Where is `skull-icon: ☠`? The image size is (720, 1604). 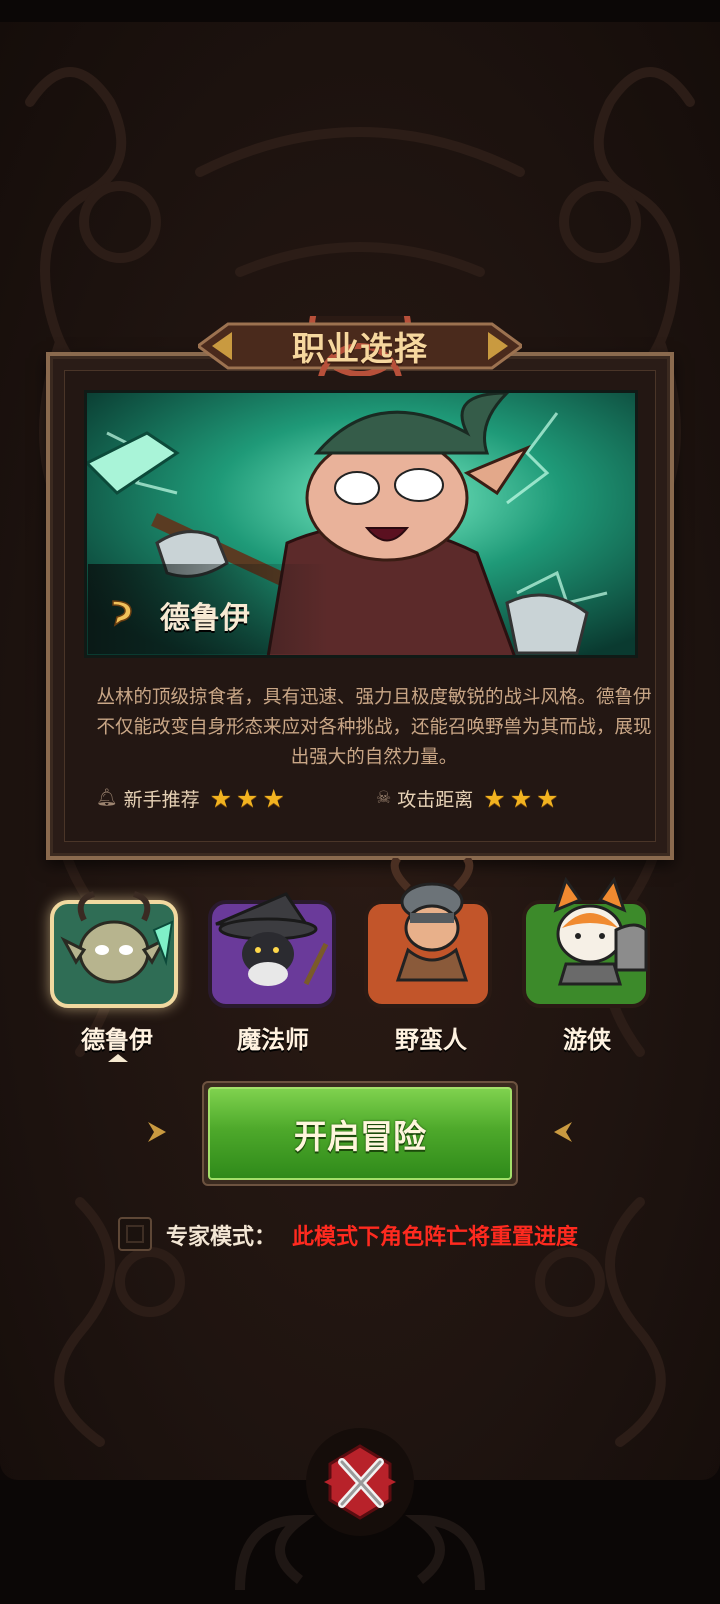
skull-icon: ☠ is located at coordinates (384, 798).